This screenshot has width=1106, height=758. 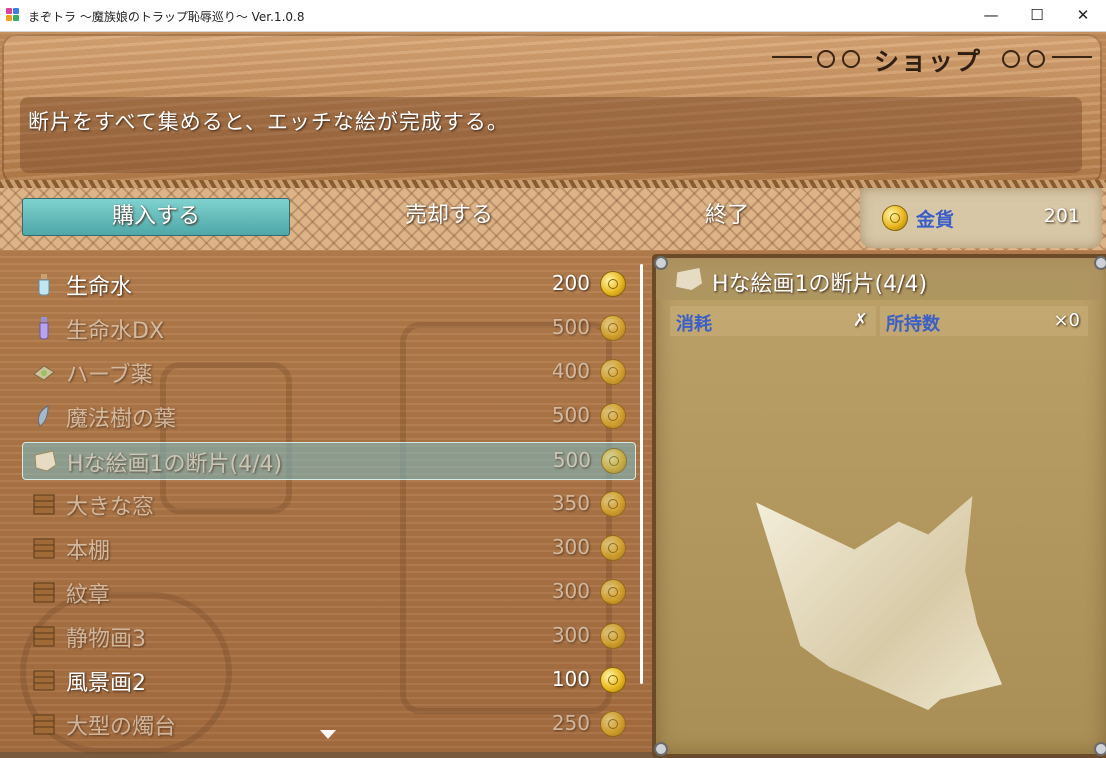 I want to click on gold-label: 金貨, so click(x=935, y=220).